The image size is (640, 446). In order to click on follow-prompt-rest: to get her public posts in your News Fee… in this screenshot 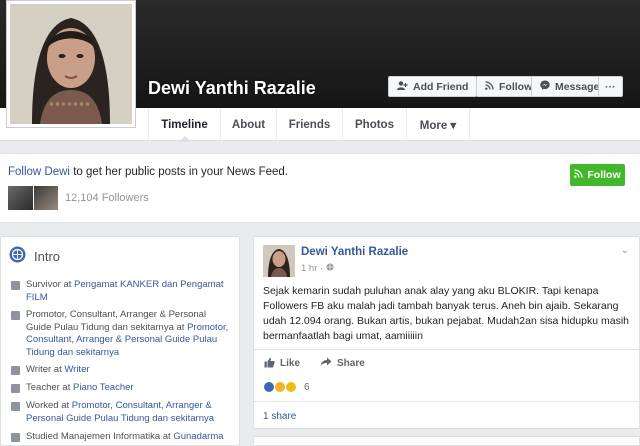, I will do `click(179, 172)`.